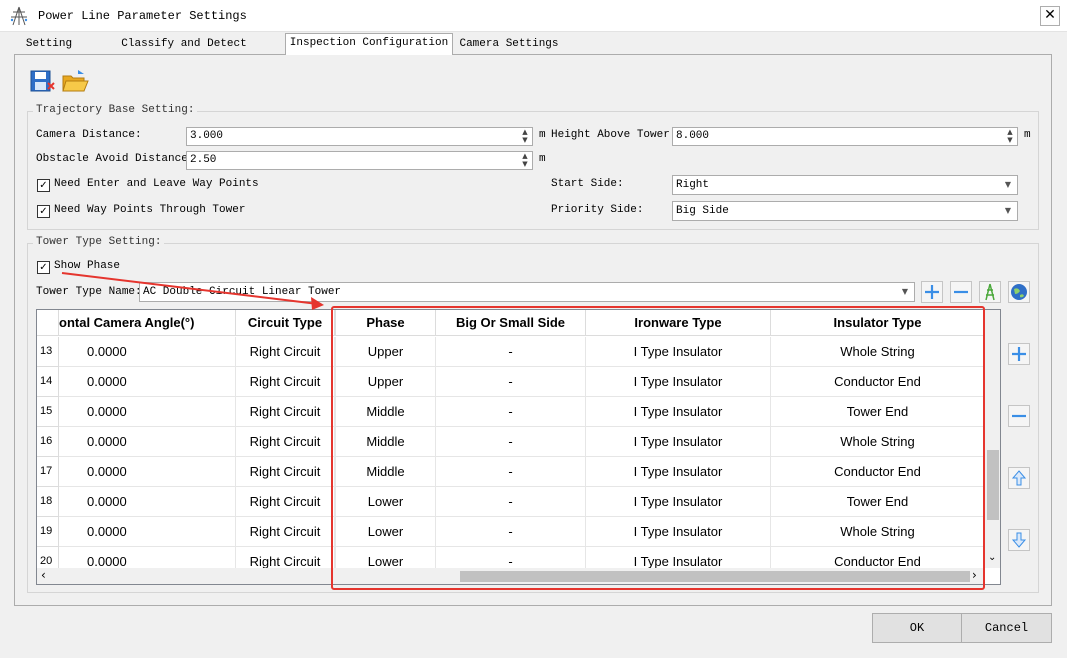 This screenshot has height=658, width=1067. Describe the element at coordinates (49, 45) in the screenshot. I see `tab-setting: Setting` at that location.